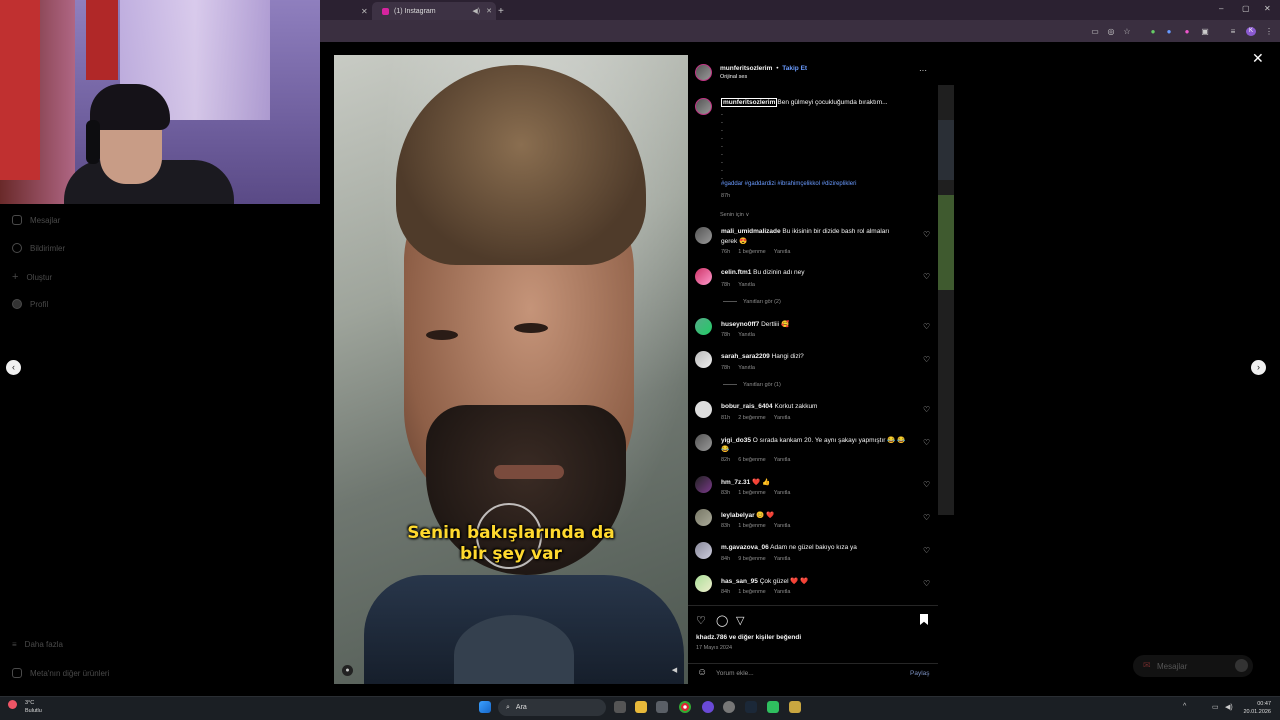 The height and width of the screenshot is (720, 1280). Describe the element at coordinates (773, 707) in the screenshot. I see `green-app-icon` at that location.